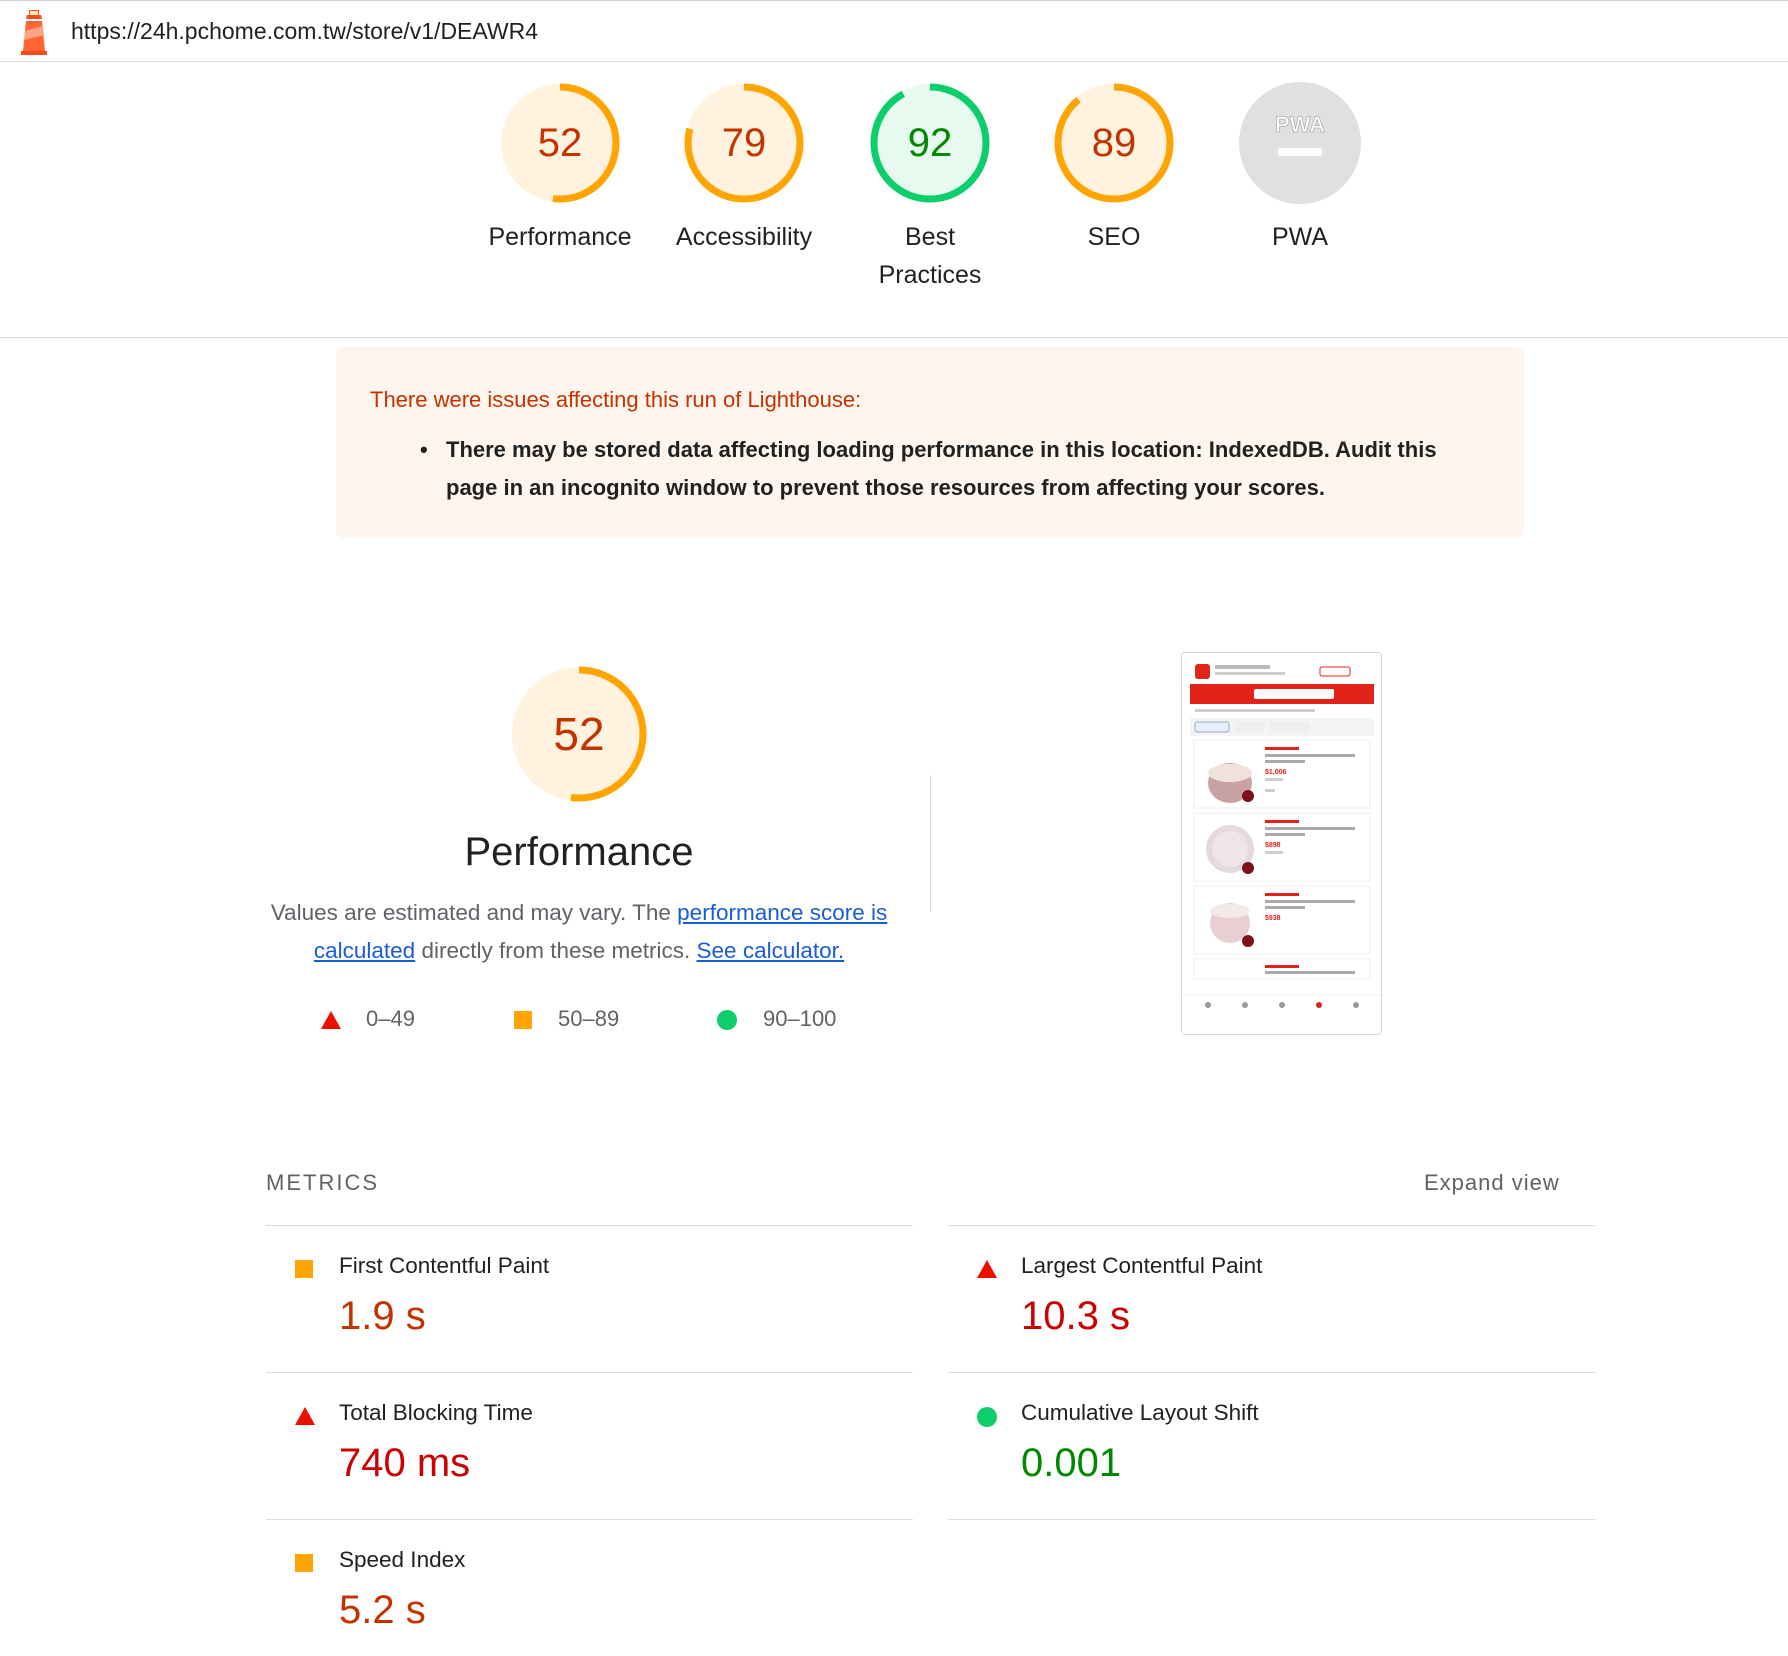 This screenshot has width=1788, height=1656. What do you see at coordinates (1142, 1265) in the screenshot?
I see `metric-name: Largest Contentful Paint` at bounding box center [1142, 1265].